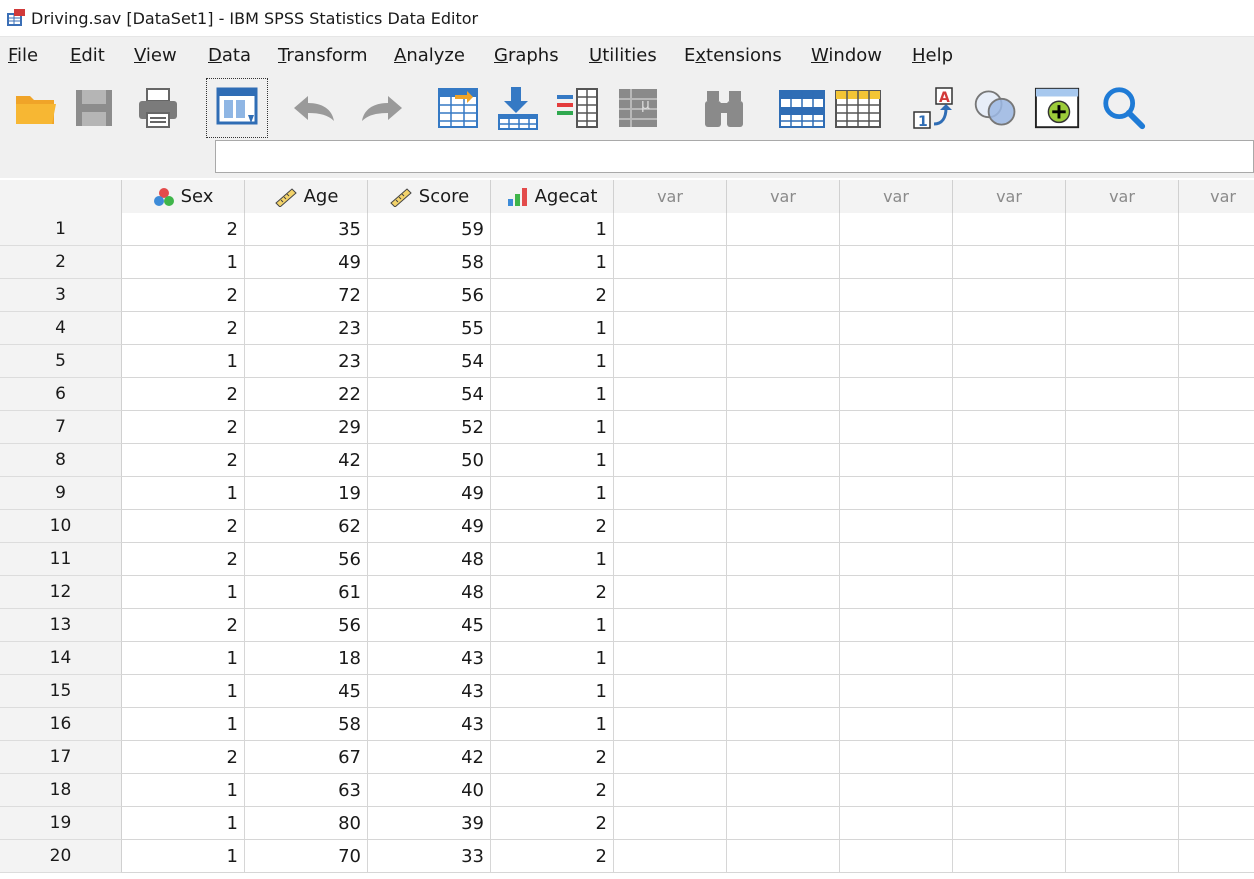 This screenshot has width=1254, height=879. Describe the element at coordinates (934, 108) in the screenshot. I see `value-labels-icon: A1` at that location.